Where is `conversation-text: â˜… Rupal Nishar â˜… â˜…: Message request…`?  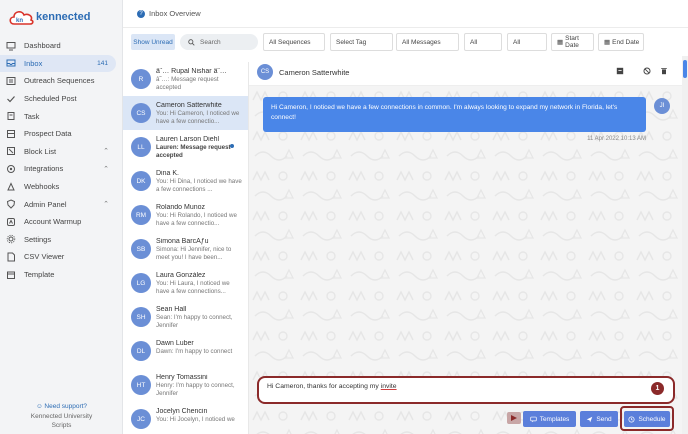 conversation-text: â˜… Rupal Nishar â˜… â˜…: Message request… is located at coordinates (200, 82).